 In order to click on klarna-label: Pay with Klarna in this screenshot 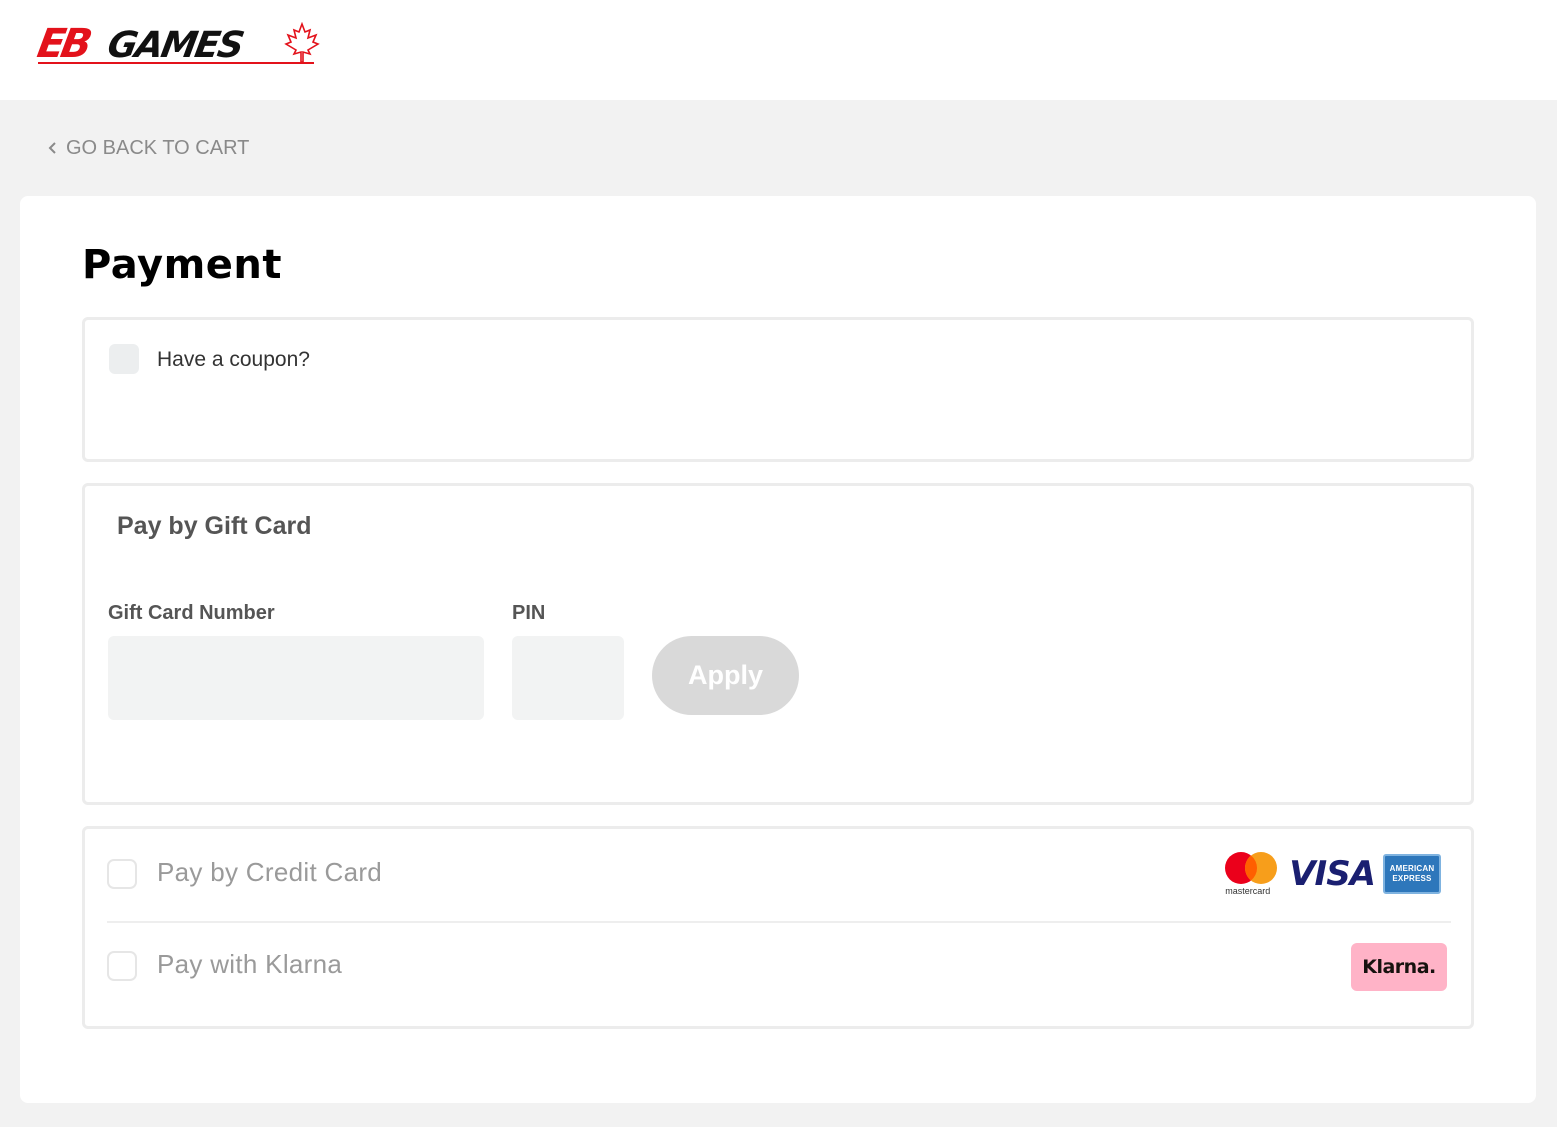, I will do `click(249, 964)`.